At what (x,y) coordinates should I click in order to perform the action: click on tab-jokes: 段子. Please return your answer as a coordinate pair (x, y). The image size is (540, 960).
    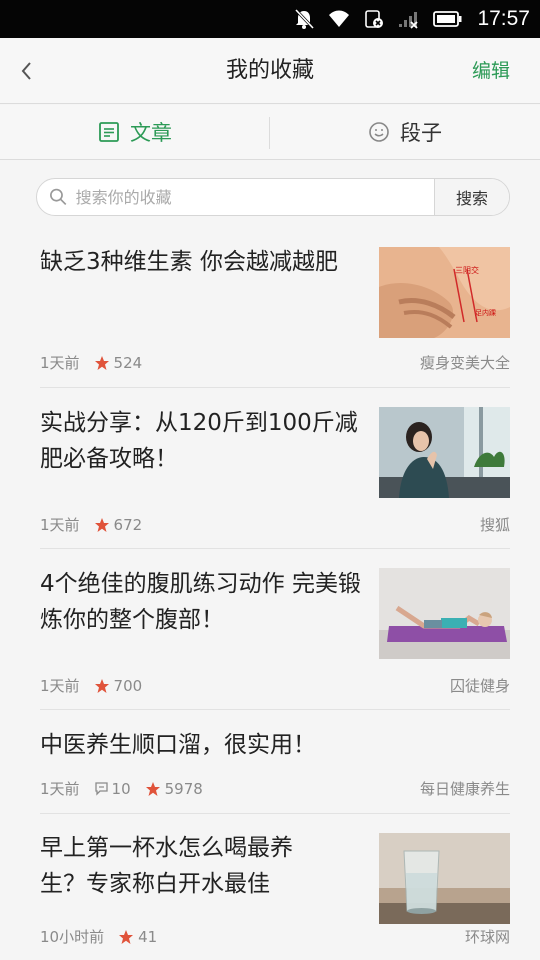
    Looking at the image, I should click on (405, 132).